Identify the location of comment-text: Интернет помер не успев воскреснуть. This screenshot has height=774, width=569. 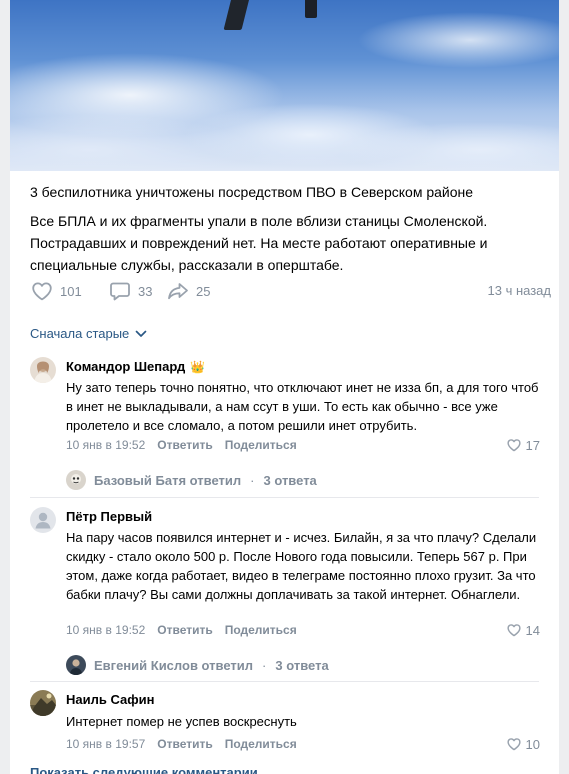
(181, 721).